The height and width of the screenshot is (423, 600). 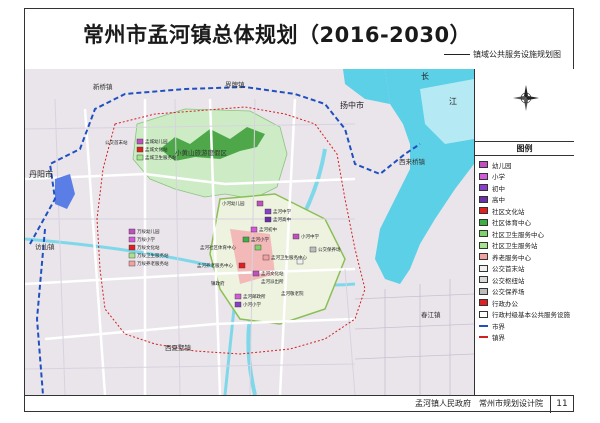 What do you see at coordinates (148, 232) in the screenshot?
I see `facility-label-4: 万绥幼儿园` at bounding box center [148, 232].